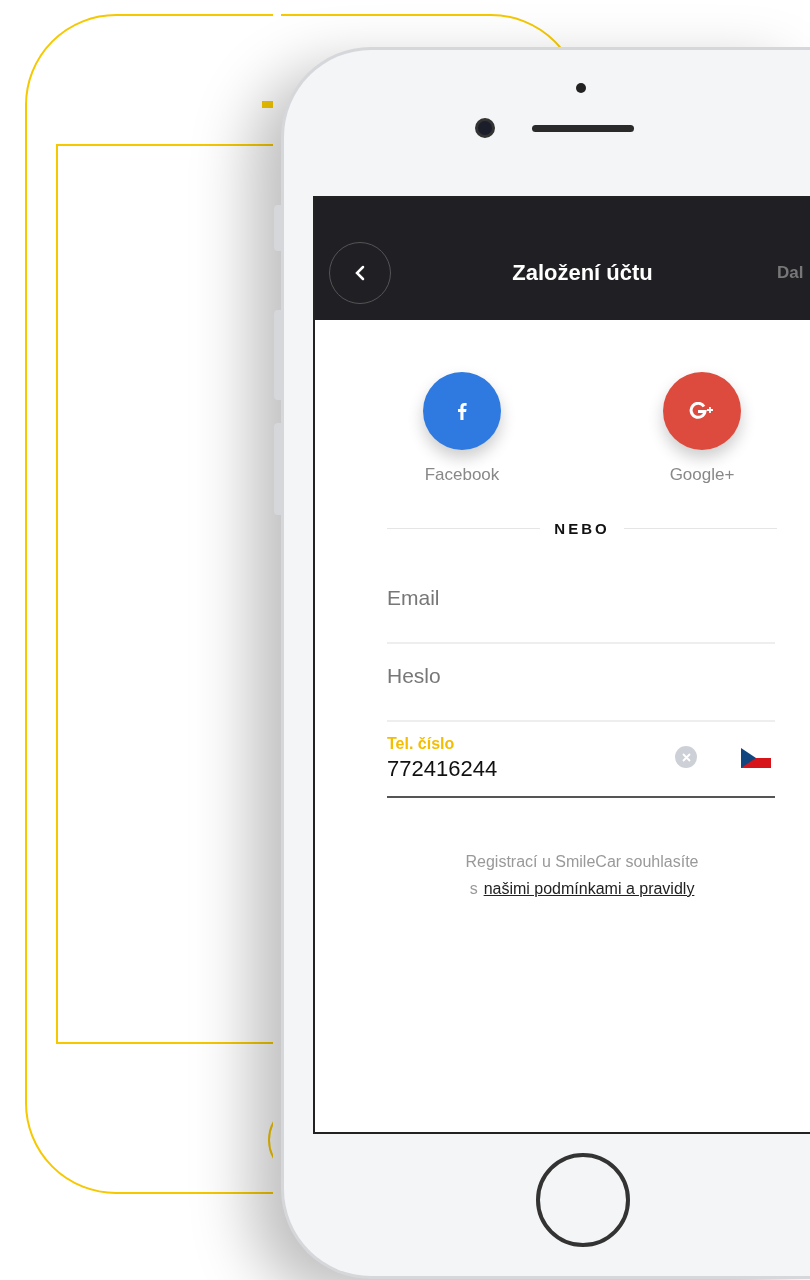 This screenshot has height=1280, width=810. Describe the element at coordinates (421, 744) in the screenshot. I see `field-label: Tel. číslo` at that location.